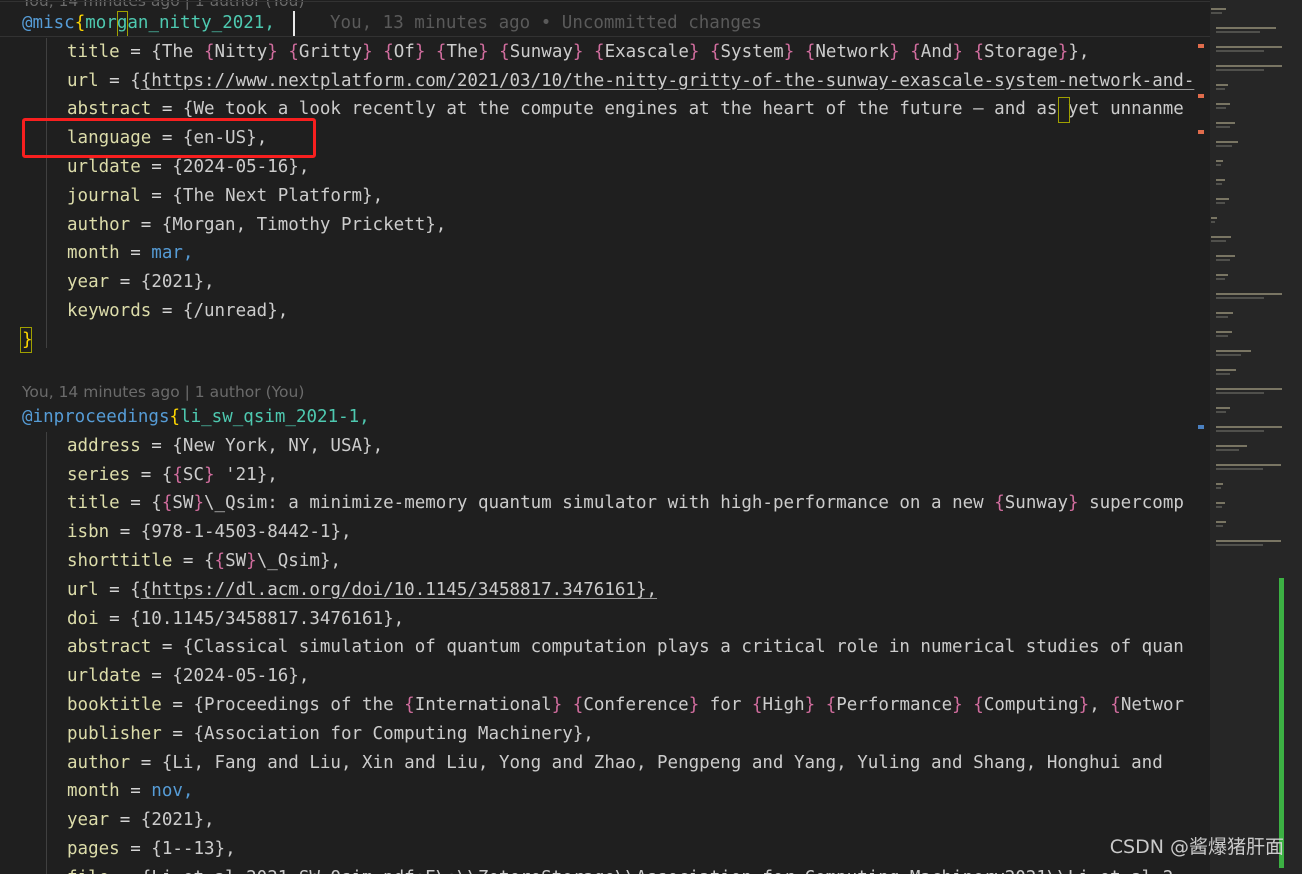 The image size is (1302, 874). What do you see at coordinates (278, 195) in the screenshot?
I see `field-value-journal: {The Next Platform},` at bounding box center [278, 195].